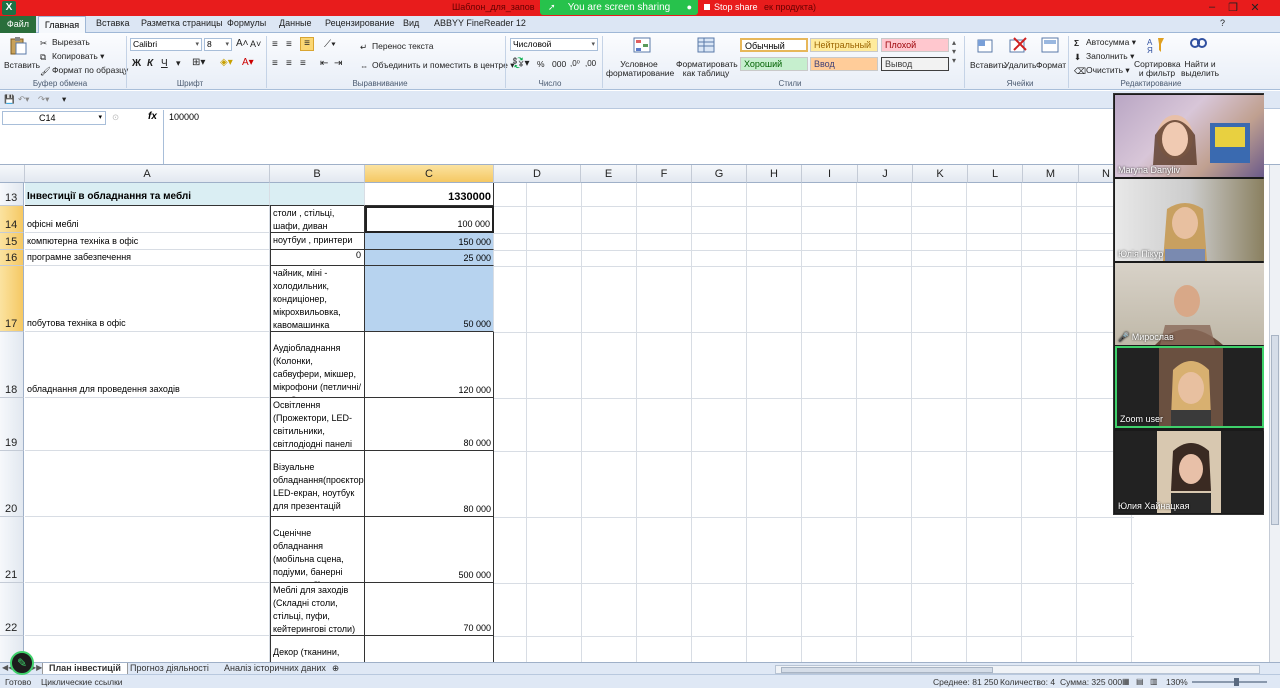  I want to click on sort-filter-button: Сортировка и фильтр, so click(1157, 69).